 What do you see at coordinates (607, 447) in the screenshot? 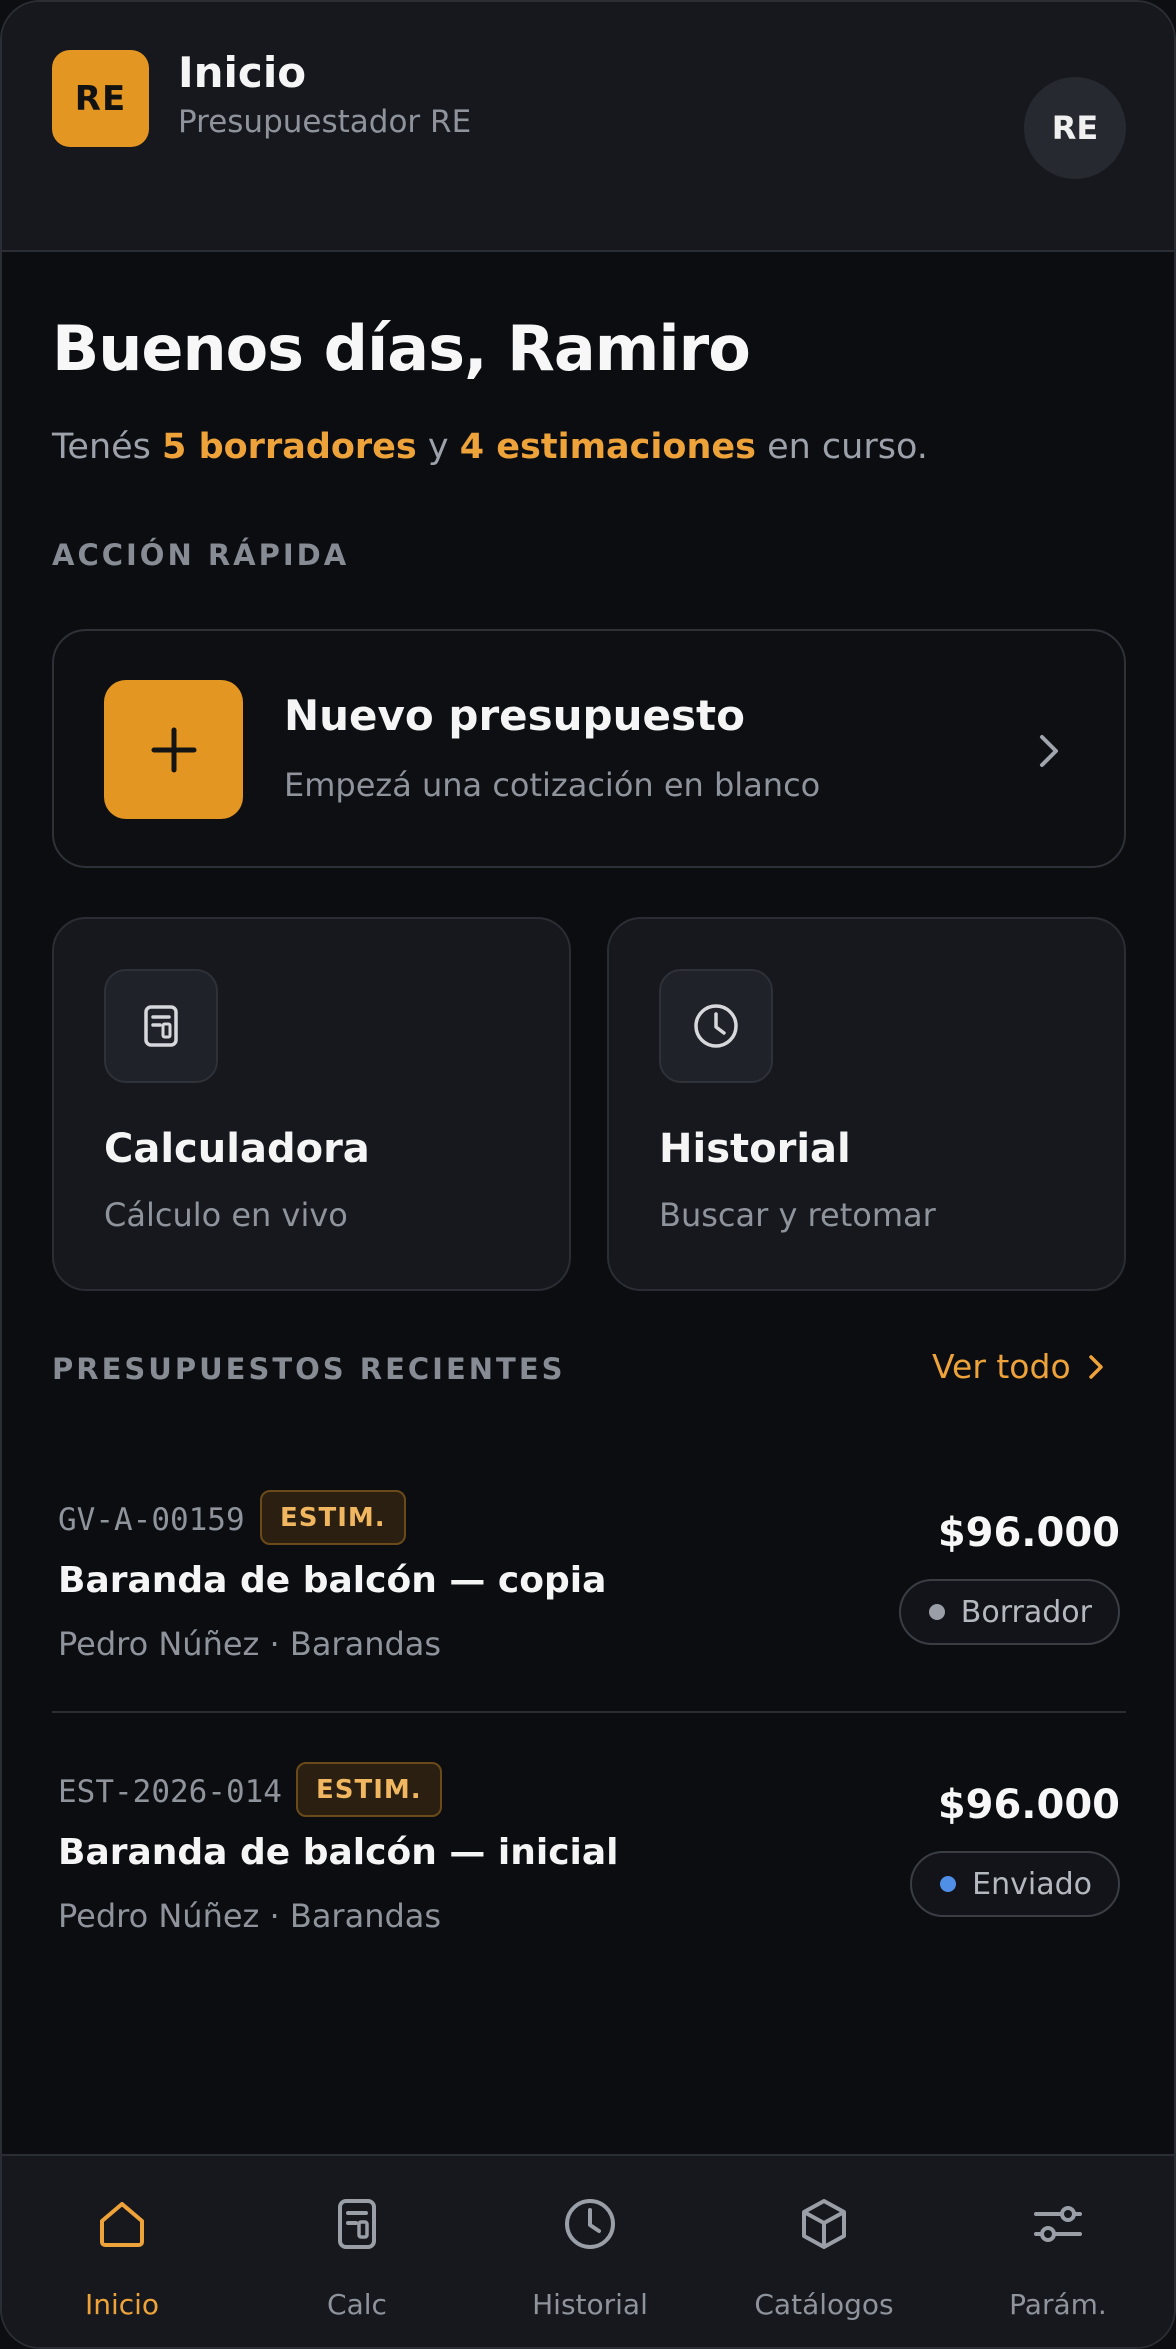
I see `estimates-count: 4 estimaciones` at bounding box center [607, 447].